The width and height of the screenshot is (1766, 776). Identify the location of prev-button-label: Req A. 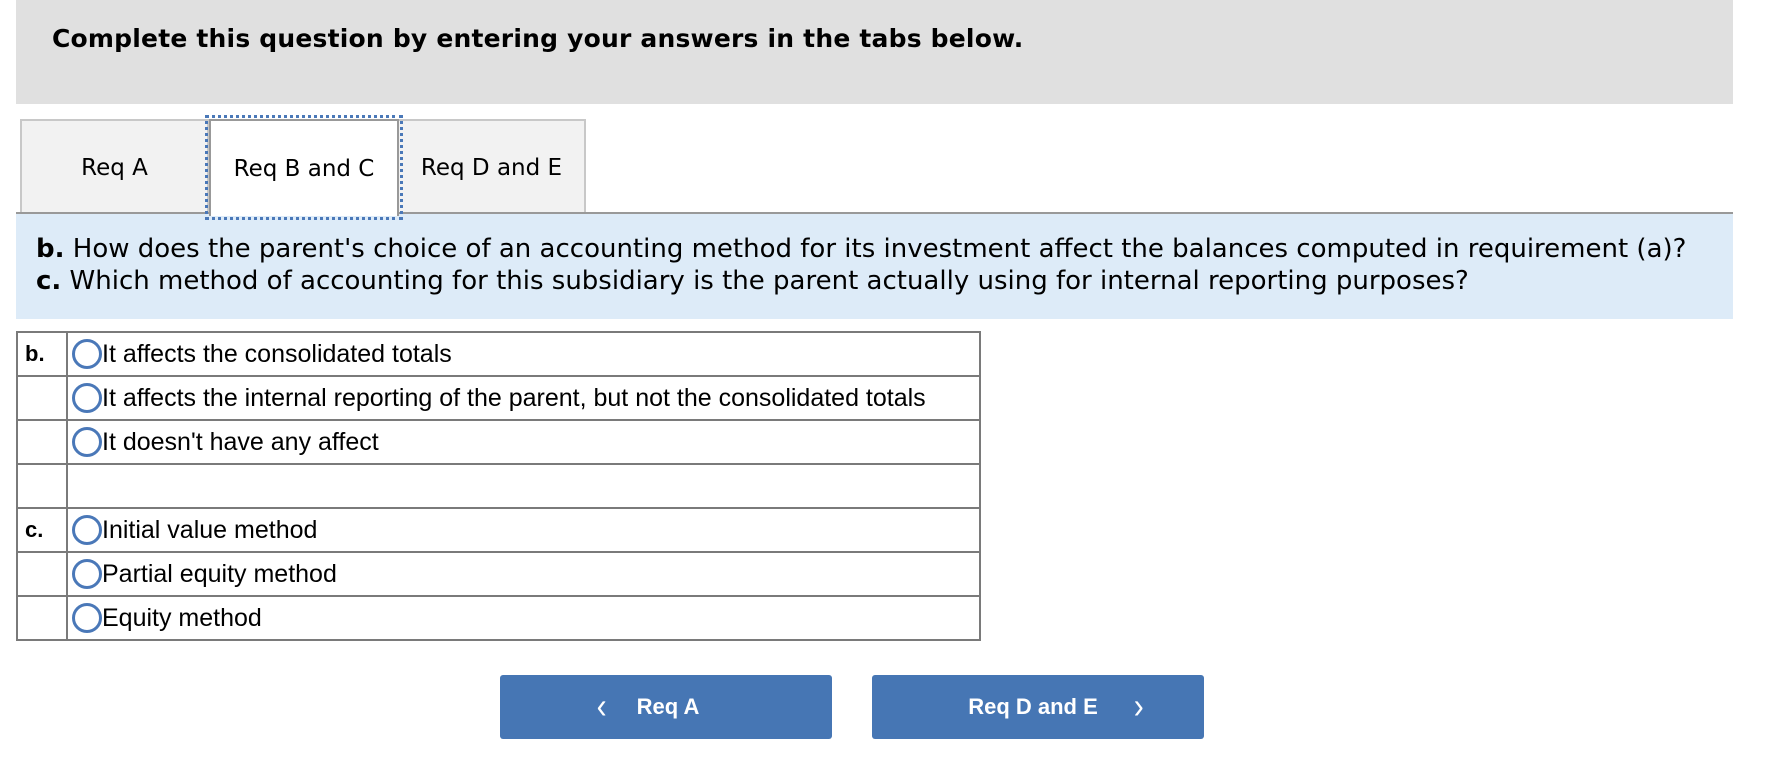
(668, 706).